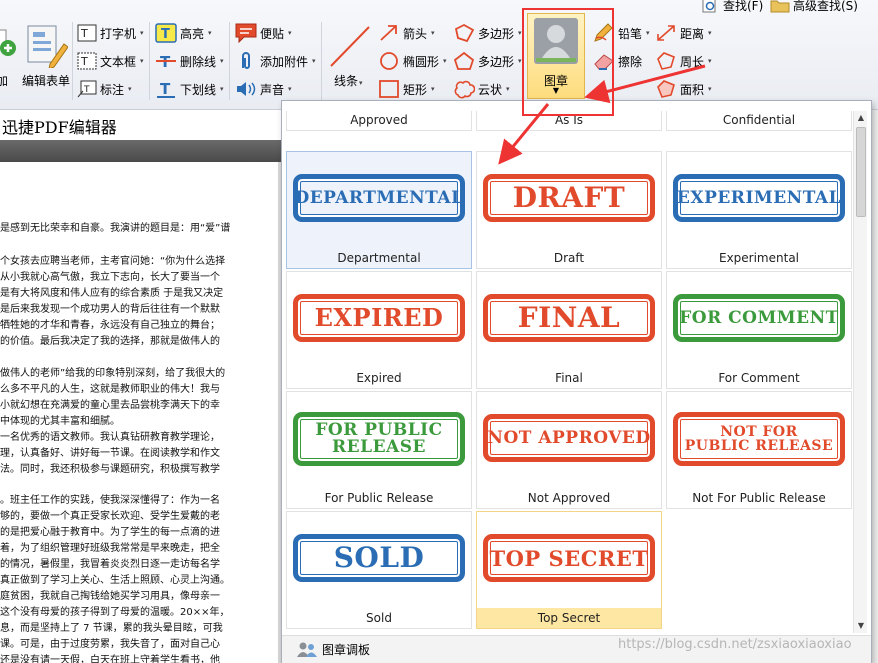 This screenshot has height=663, width=878. Describe the element at coordinates (379, 210) in the screenshot. I see `stamp-tile-departmental: DEPARTMENTAL Departmental` at that location.